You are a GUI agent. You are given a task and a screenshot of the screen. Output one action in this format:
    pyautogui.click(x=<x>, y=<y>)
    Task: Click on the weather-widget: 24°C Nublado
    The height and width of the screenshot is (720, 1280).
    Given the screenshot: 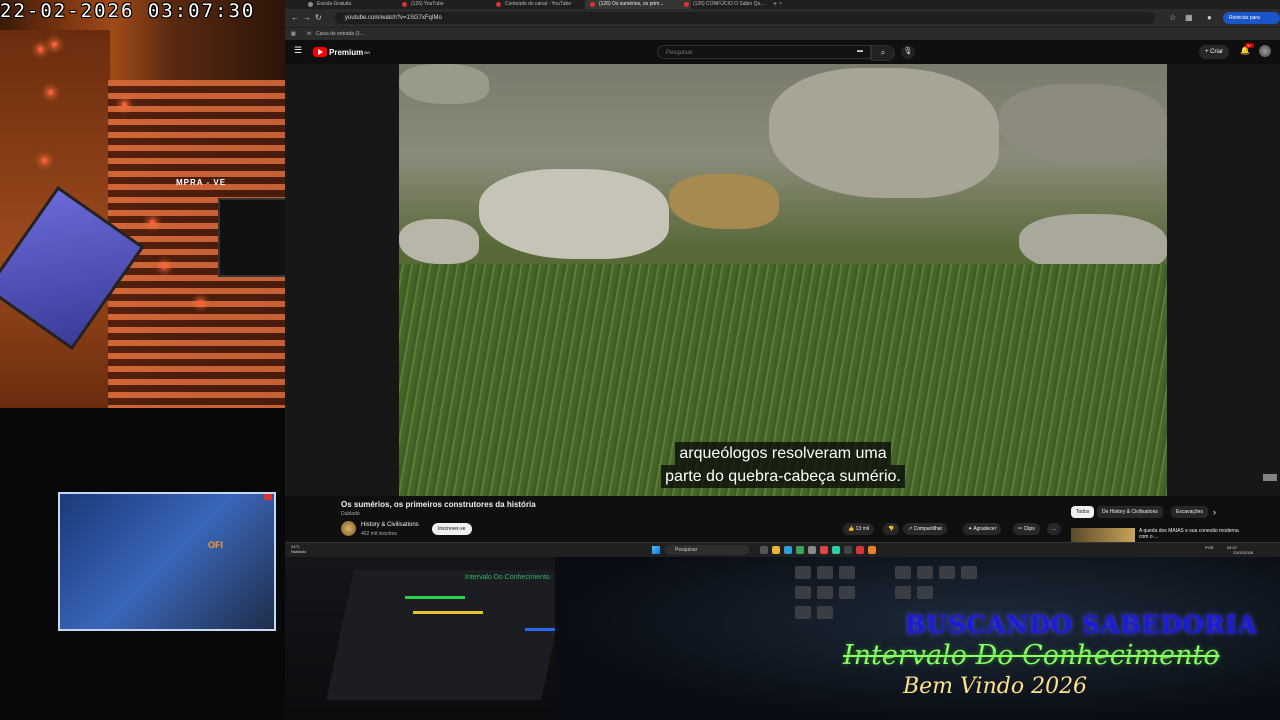 What is the action you would take?
    pyautogui.click(x=298, y=549)
    